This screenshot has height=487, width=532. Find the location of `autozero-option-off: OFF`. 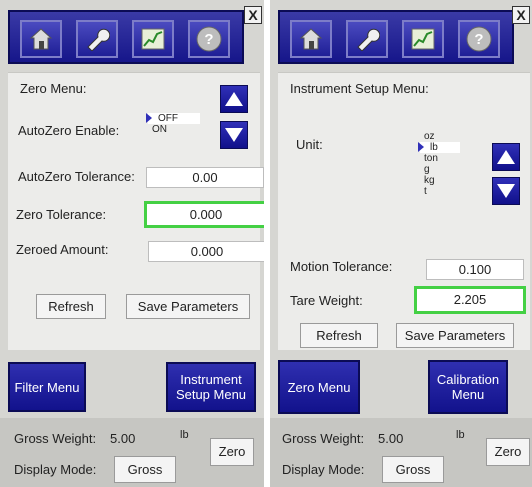

autozero-option-off: OFF is located at coordinates (173, 118).